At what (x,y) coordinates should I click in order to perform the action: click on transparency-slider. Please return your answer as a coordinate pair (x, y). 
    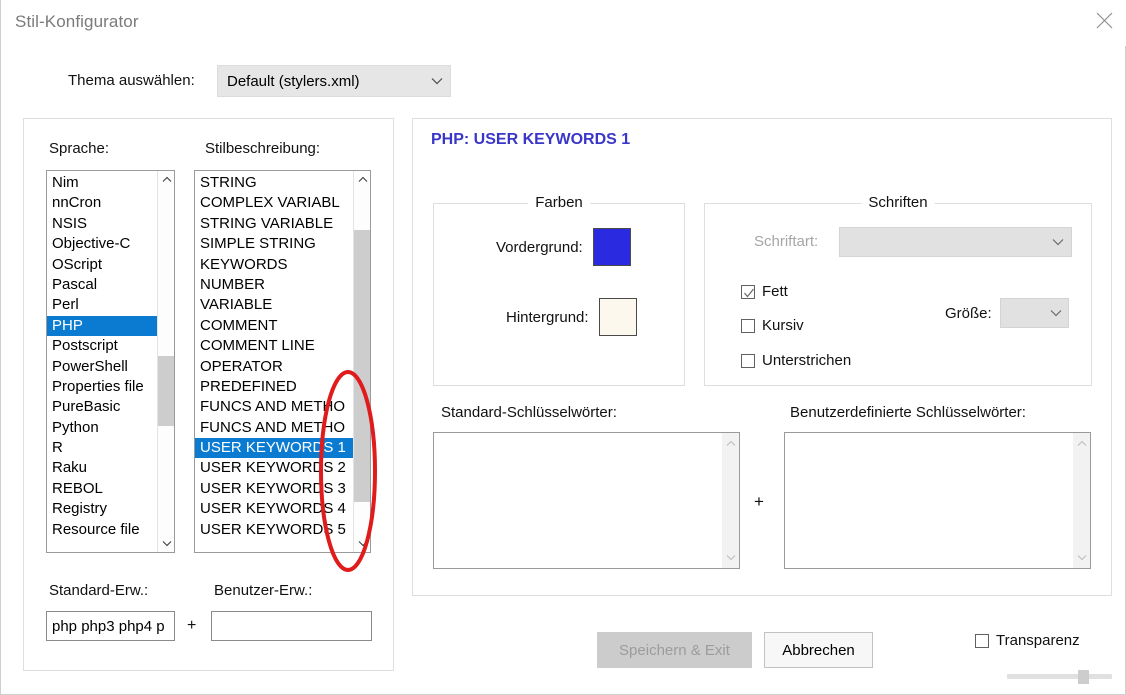
    Looking at the image, I should click on (1059, 677).